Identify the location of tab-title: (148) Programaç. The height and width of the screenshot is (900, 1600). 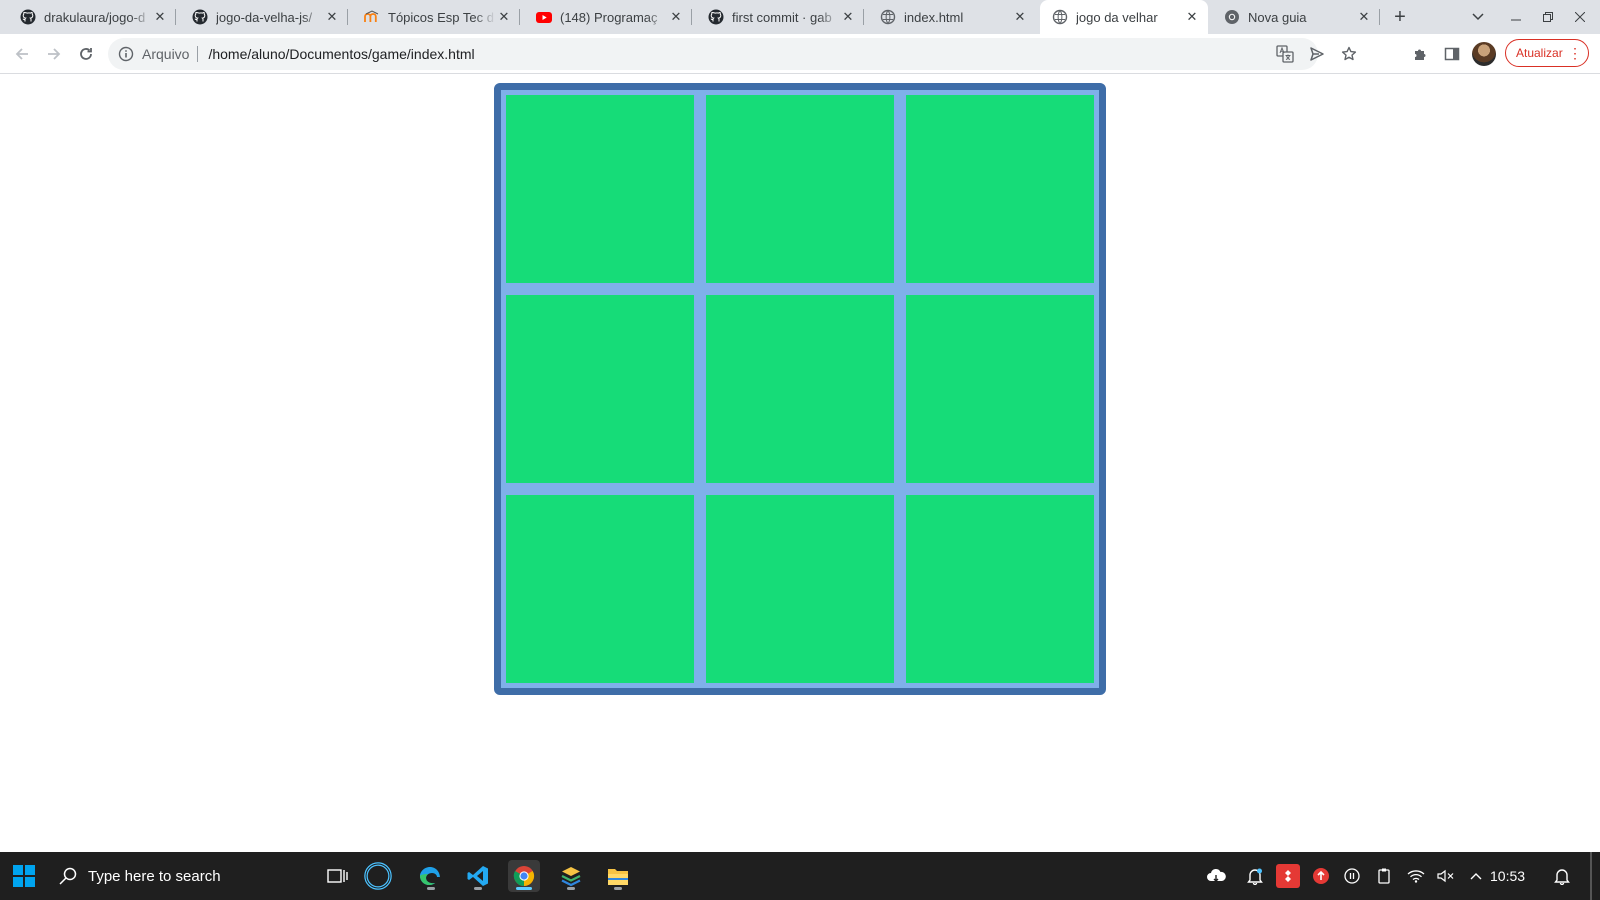
(609, 17).